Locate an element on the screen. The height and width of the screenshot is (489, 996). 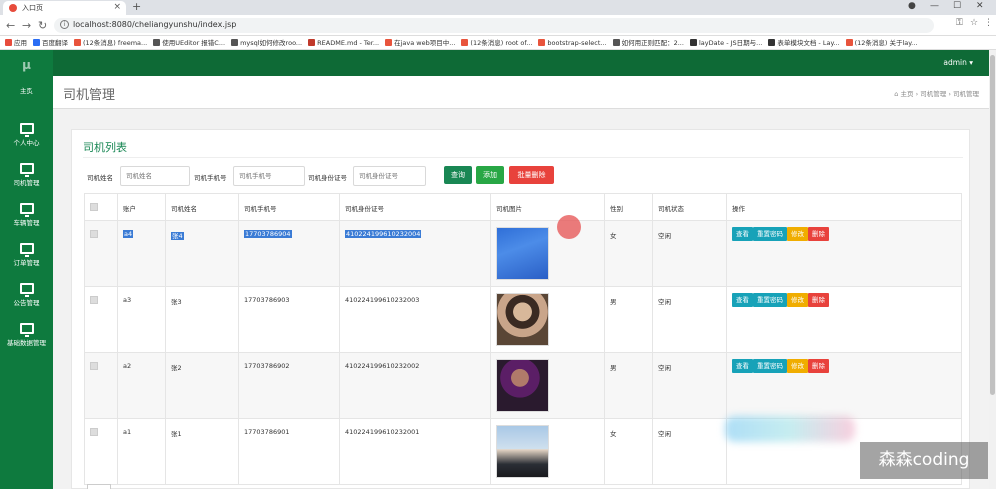
cell-text: 空闲 is located at coordinates (664, 236).